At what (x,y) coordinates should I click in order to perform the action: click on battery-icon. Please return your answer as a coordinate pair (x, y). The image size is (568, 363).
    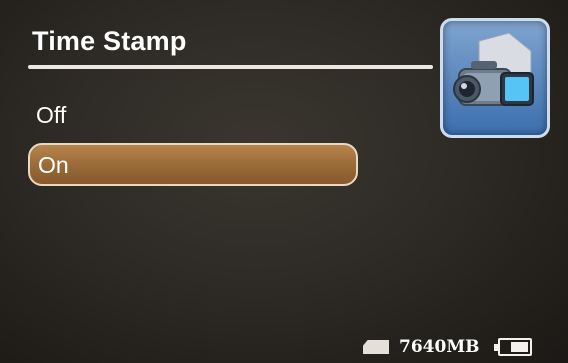
    Looking at the image, I should click on (512, 347).